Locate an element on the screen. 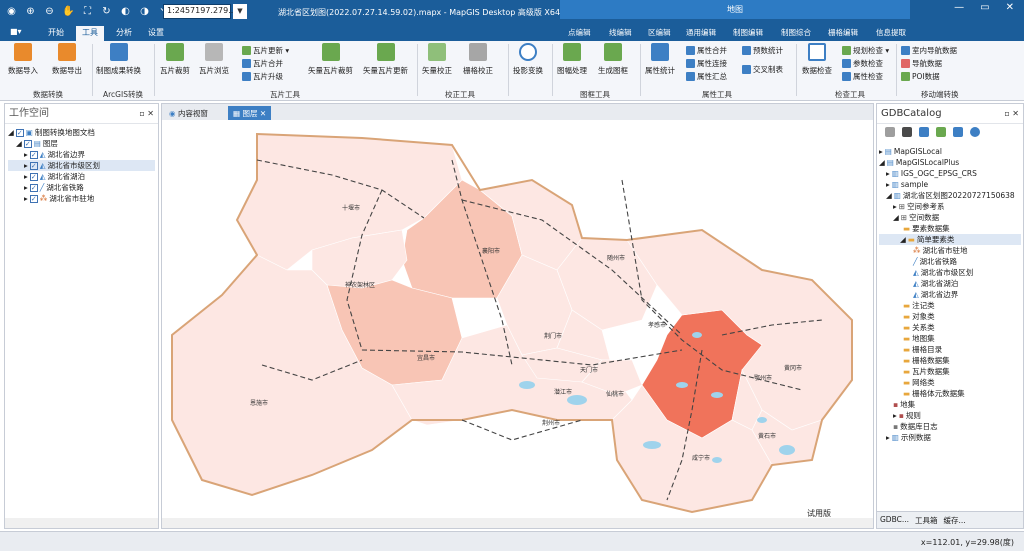  tree-row-fc-lakes: ◭ 湖北省湖泊 is located at coordinates (950, 283).